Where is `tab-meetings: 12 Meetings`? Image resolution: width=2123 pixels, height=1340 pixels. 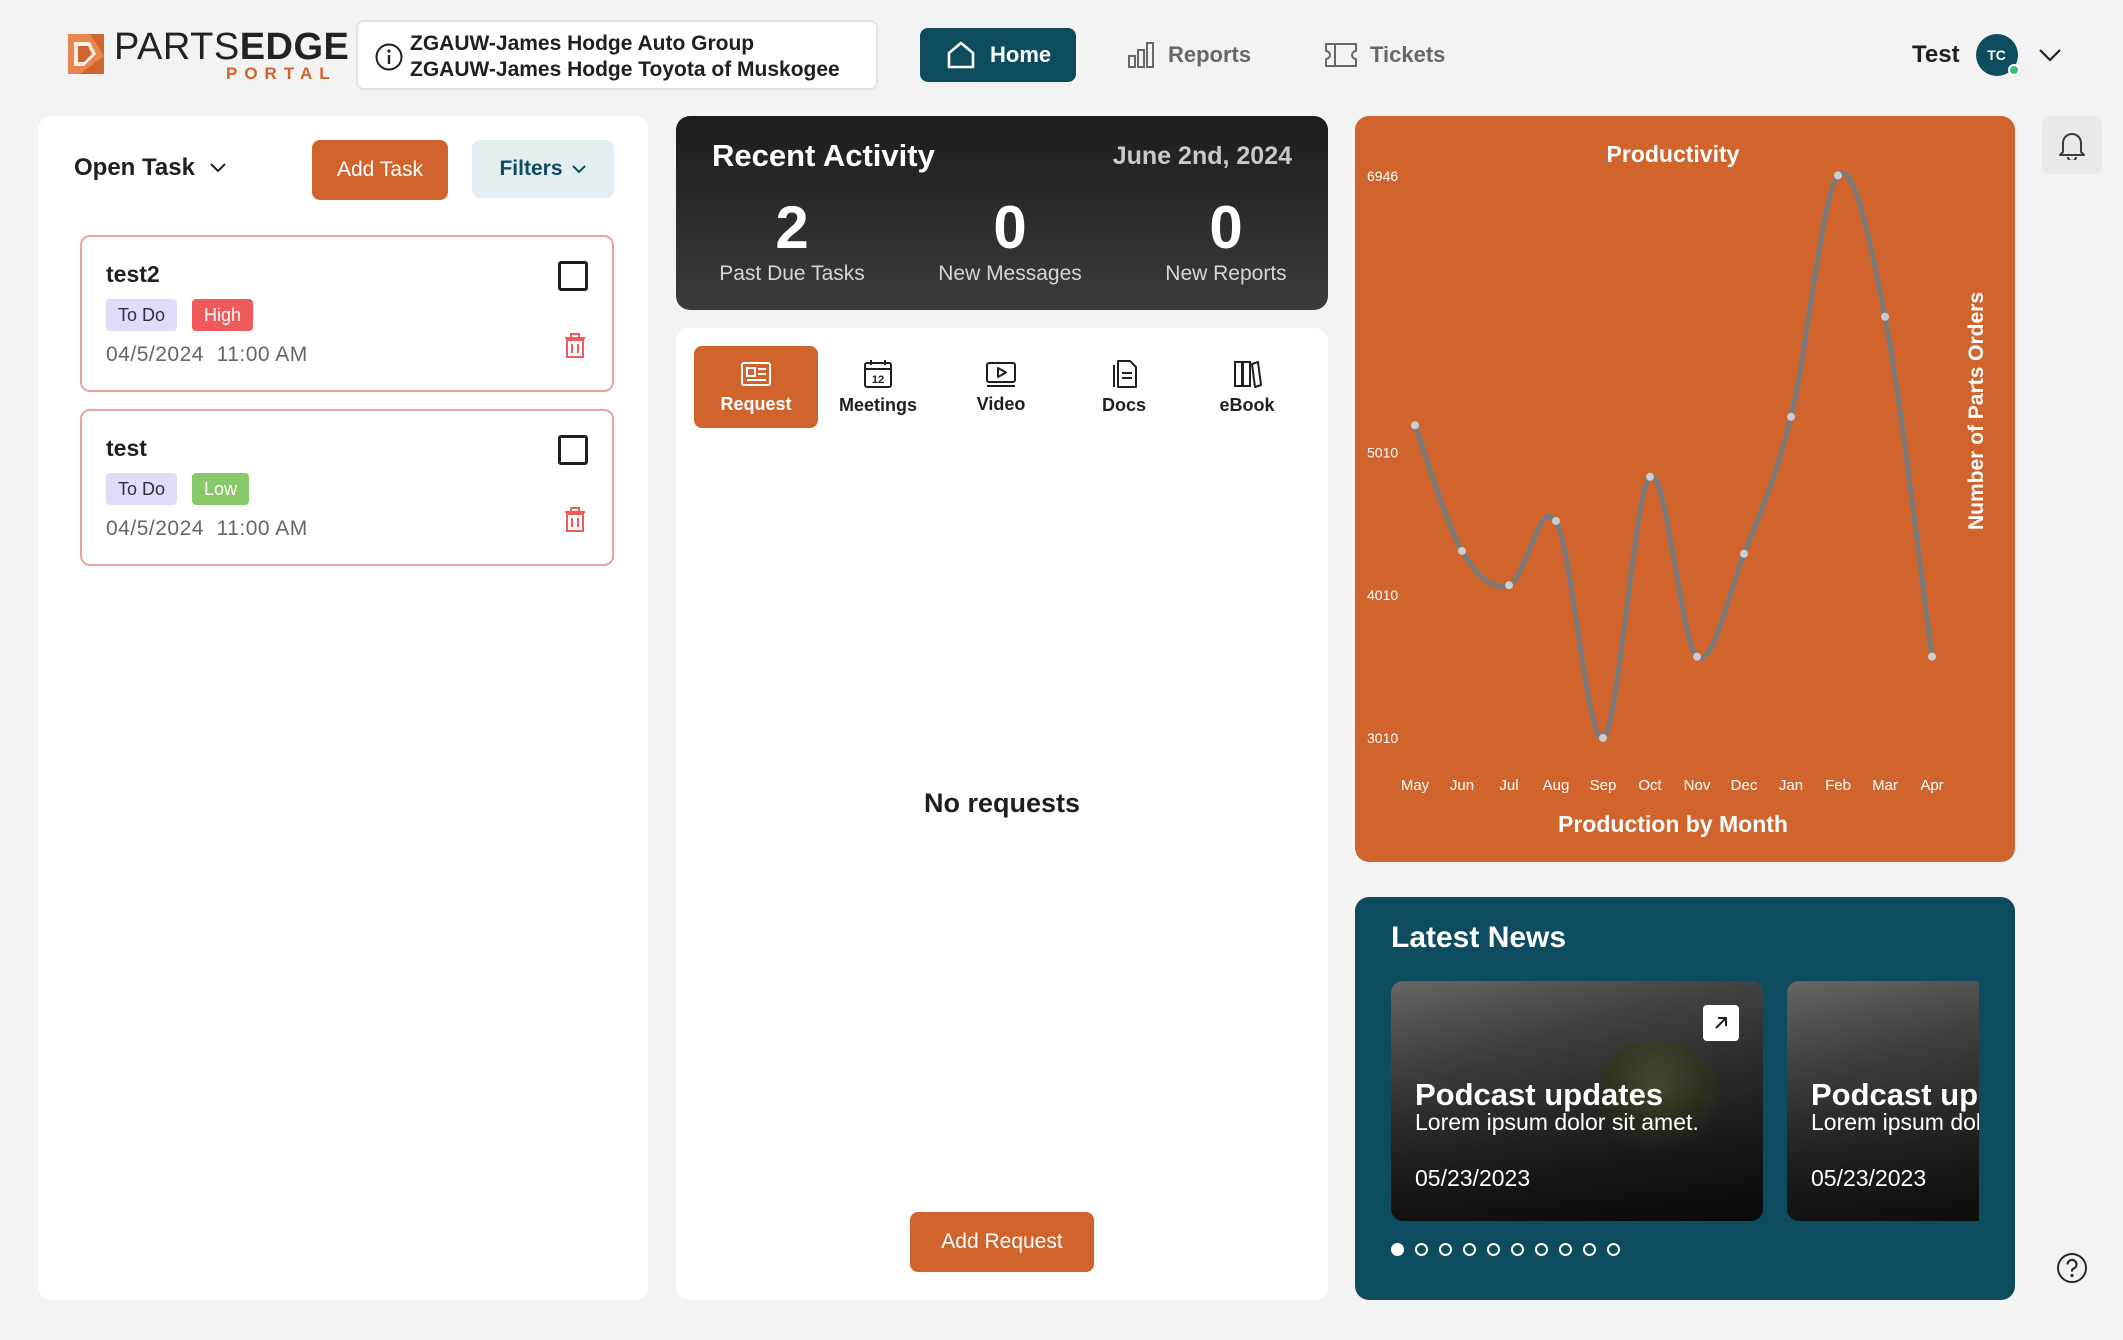 tab-meetings: 12 Meetings is located at coordinates (878, 387).